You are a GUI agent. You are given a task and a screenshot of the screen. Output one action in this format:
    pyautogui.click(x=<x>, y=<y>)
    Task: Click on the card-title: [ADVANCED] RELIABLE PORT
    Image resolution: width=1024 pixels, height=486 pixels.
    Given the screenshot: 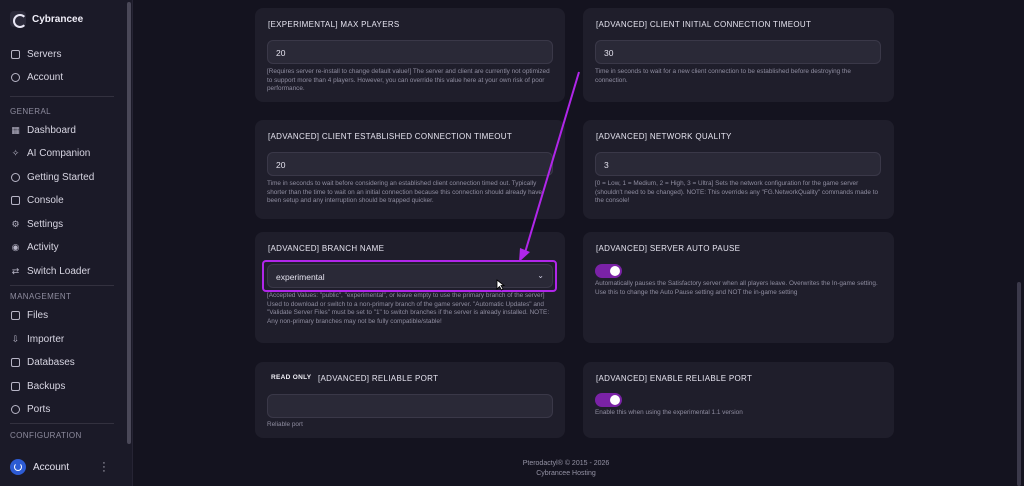 What is the action you would take?
    pyautogui.click(x=378, y=378)
    